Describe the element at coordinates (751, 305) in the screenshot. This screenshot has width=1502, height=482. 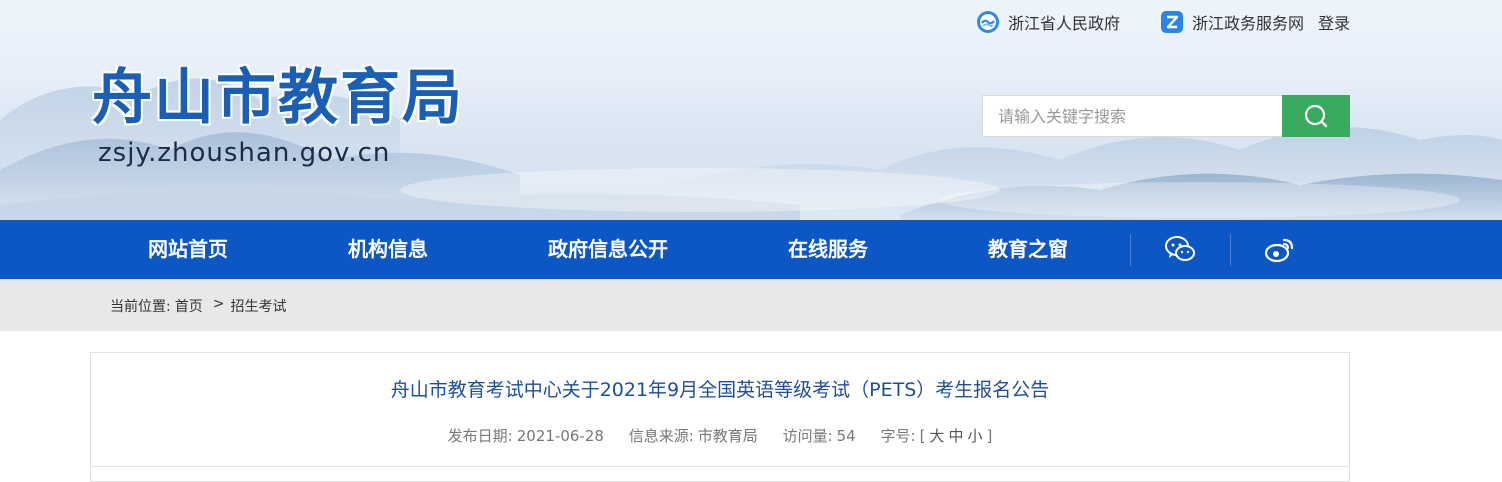
I see `breadcrumb-bar: 当前位置: 首页 > 招生考试` at that location.